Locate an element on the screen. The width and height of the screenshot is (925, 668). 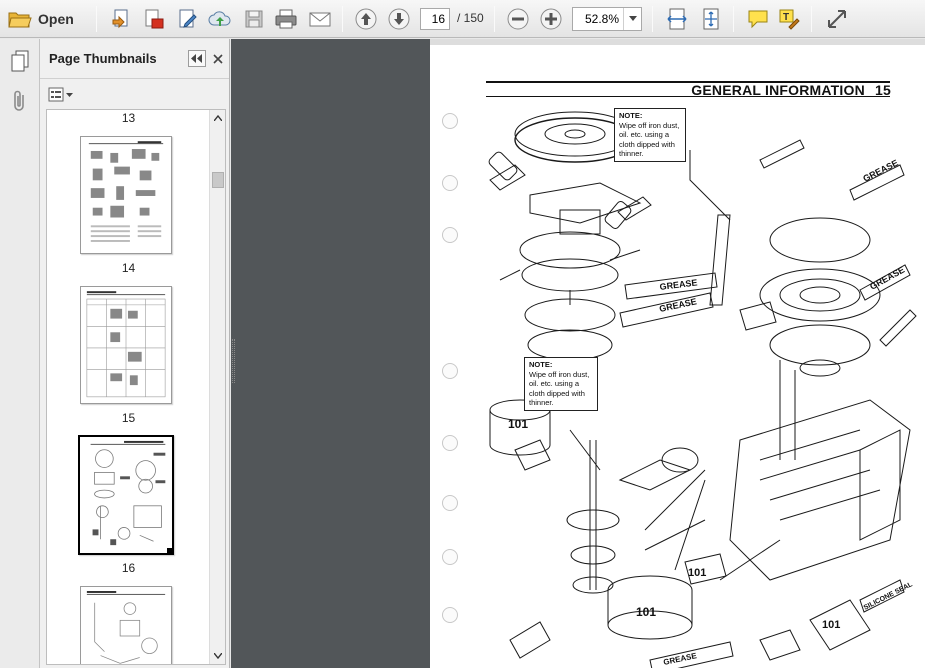
close-panel-button is located at coordinates (218, 58).